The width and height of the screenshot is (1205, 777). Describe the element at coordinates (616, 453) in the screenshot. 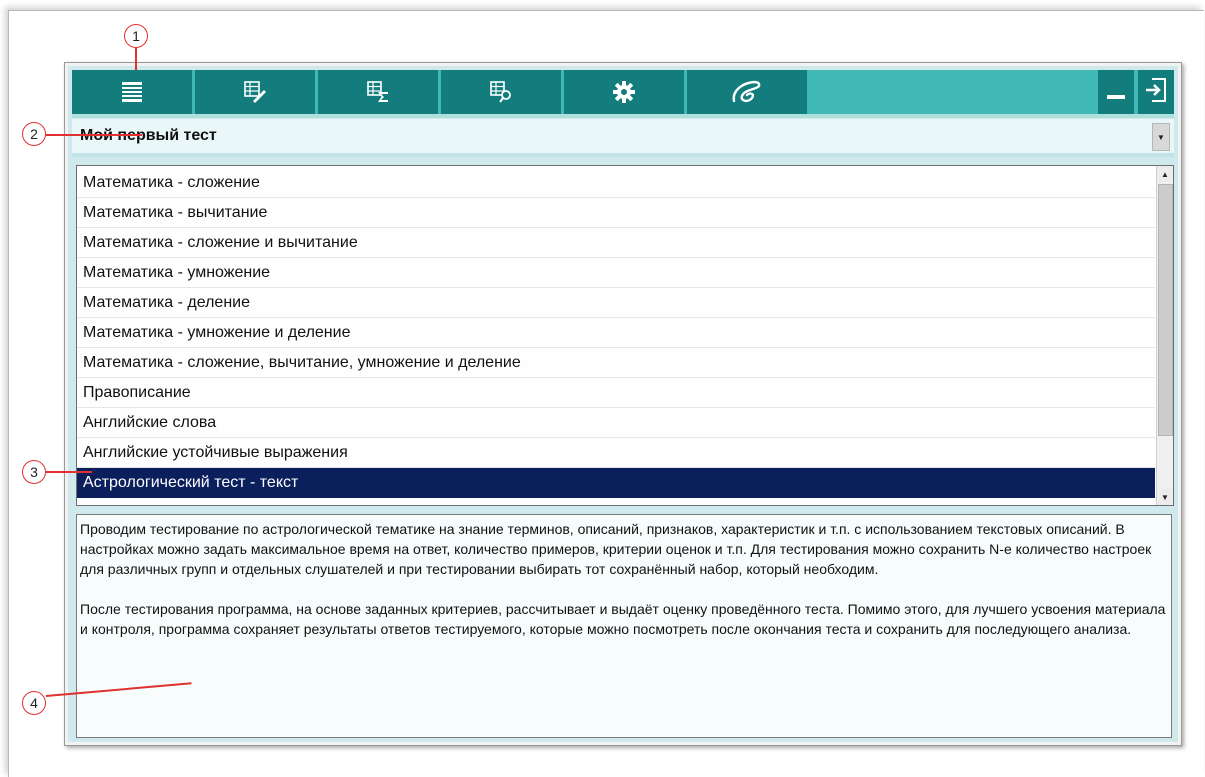

I see `list-item: Английские устойчивые выражения` at that location.